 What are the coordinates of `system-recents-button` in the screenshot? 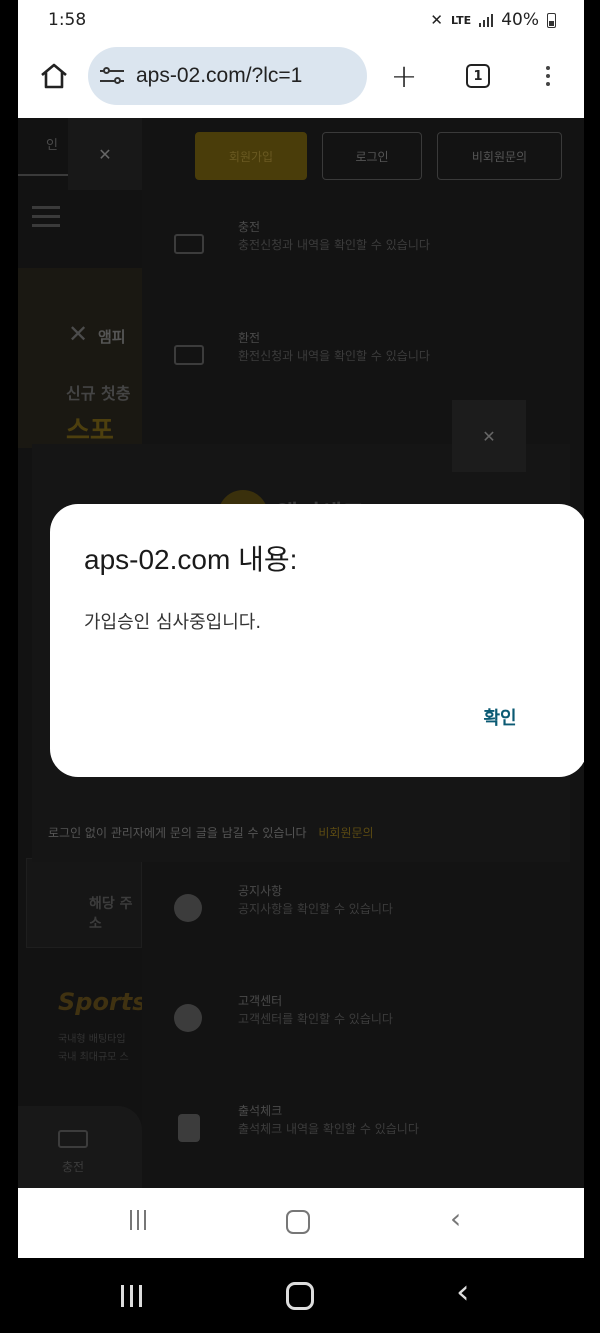 It's located at (131, 1296).